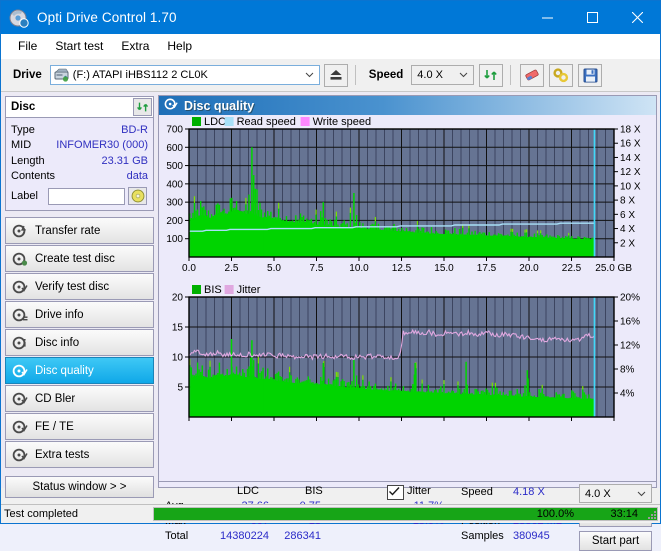  What do you see at coordinates (531, 536) in the screenshot?
I see `samples-value: 380945` at bounding box center [531, 536].